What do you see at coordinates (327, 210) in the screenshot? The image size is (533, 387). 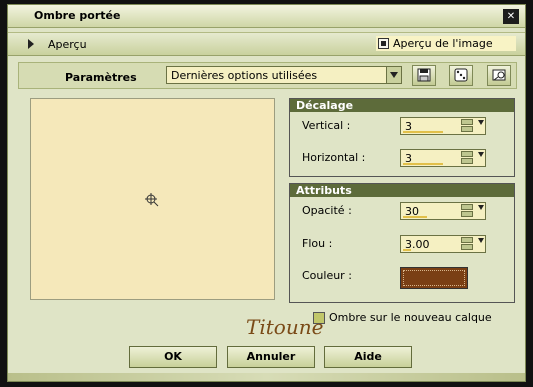 I see `opacity-label: Opacité :` at bounding box center [327, 210].